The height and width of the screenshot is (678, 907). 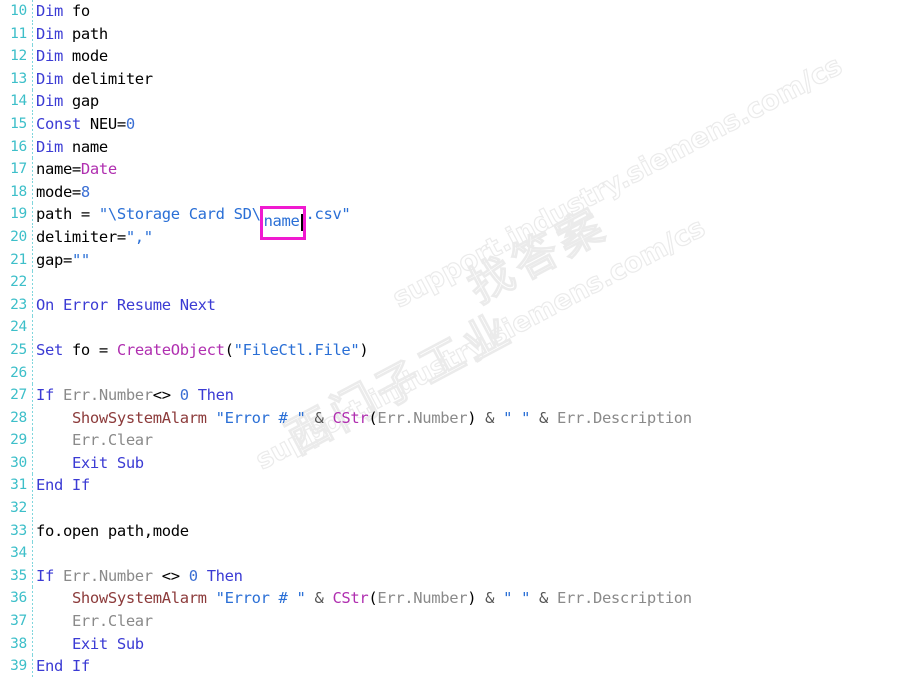 I want to click on code-text: Set fo = CreateObject("FileCtl.File"), so click(x=202, y=350).